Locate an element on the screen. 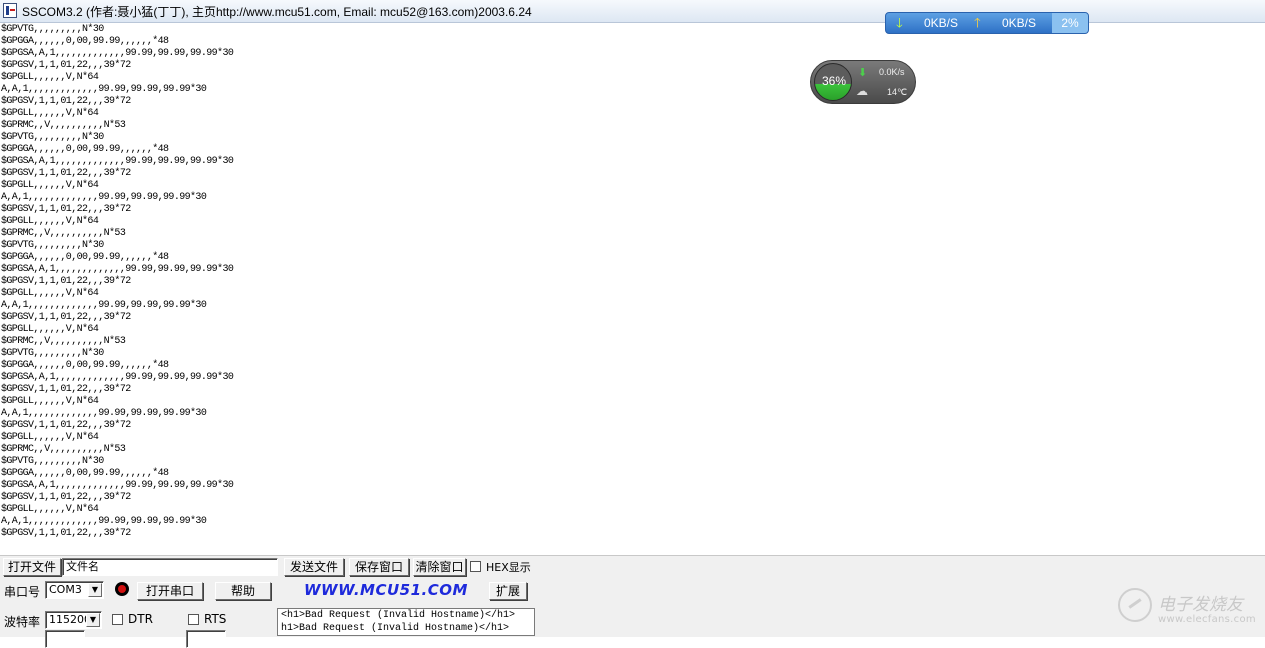 This screenshot has width=1265, height=648. port-label: 串口号 is located at coordinates (22, 592).